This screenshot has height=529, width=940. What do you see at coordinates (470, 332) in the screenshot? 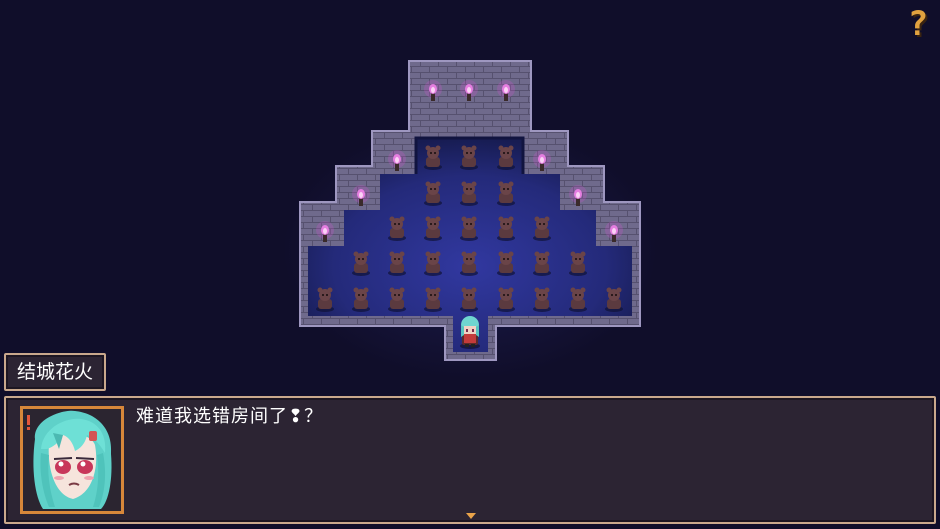
I see `player-character` at bounding box center [470, 332].